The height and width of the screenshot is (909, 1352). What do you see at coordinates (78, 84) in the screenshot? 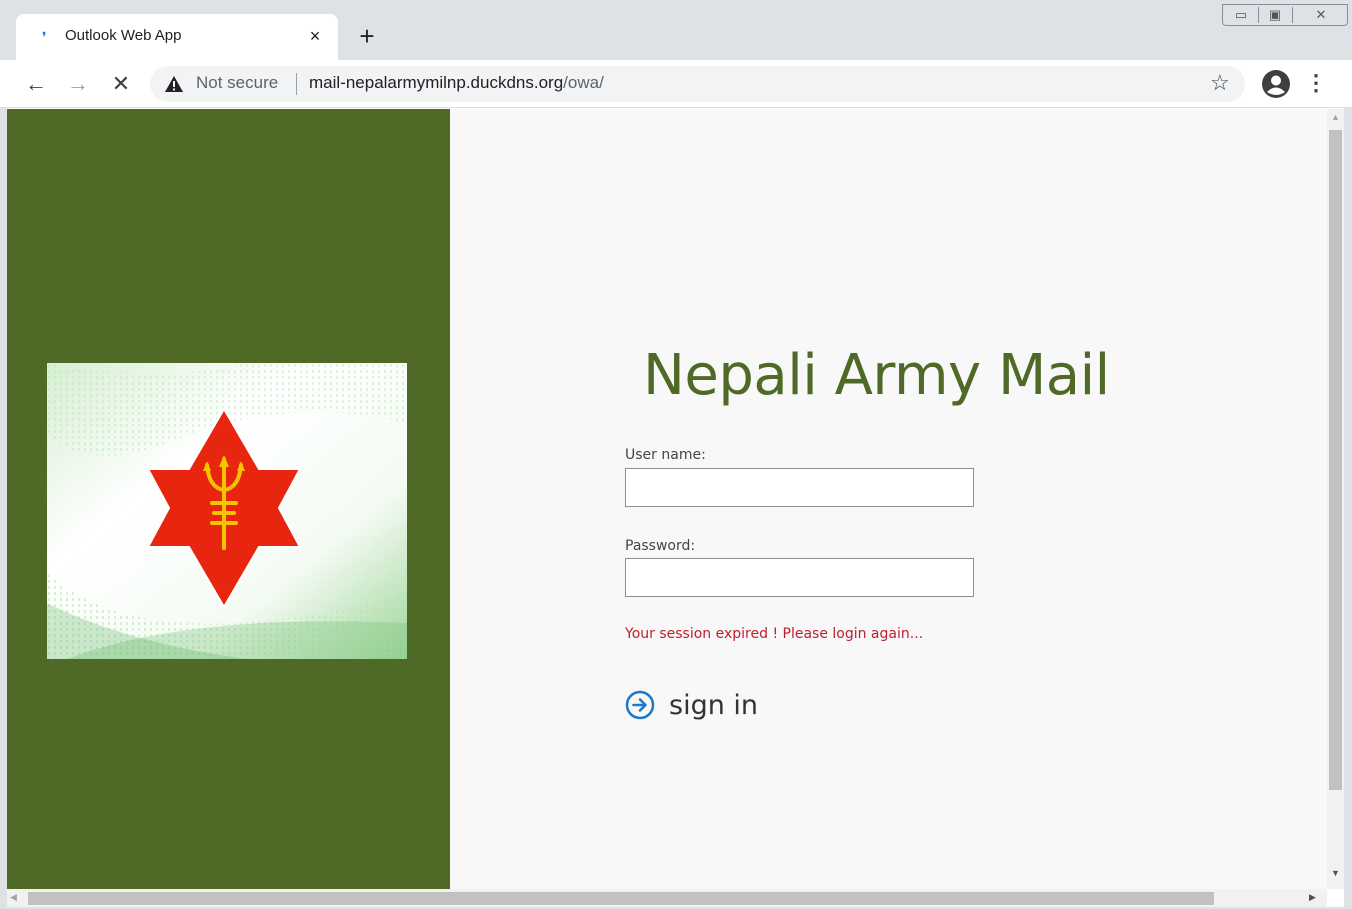
I see `forward-arrow-icon: →` at bounding box center [78, 84].